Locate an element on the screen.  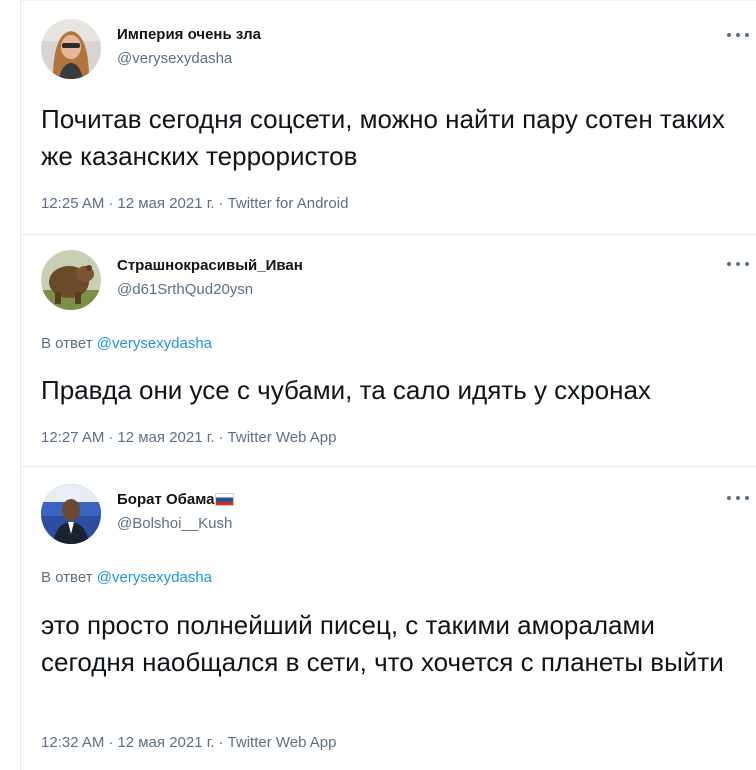
tweet-time: 12:25 AM is located at coordinates (72, 203).